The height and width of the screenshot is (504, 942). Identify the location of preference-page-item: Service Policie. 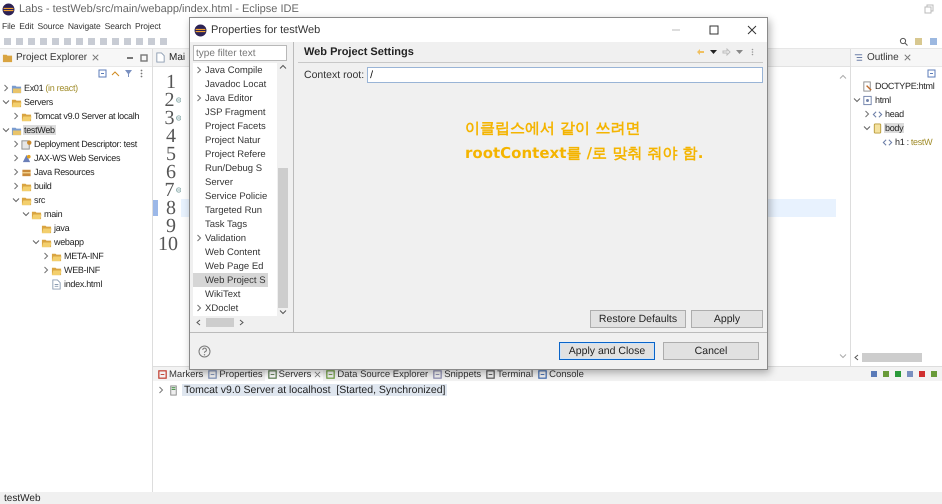
(231, 196).